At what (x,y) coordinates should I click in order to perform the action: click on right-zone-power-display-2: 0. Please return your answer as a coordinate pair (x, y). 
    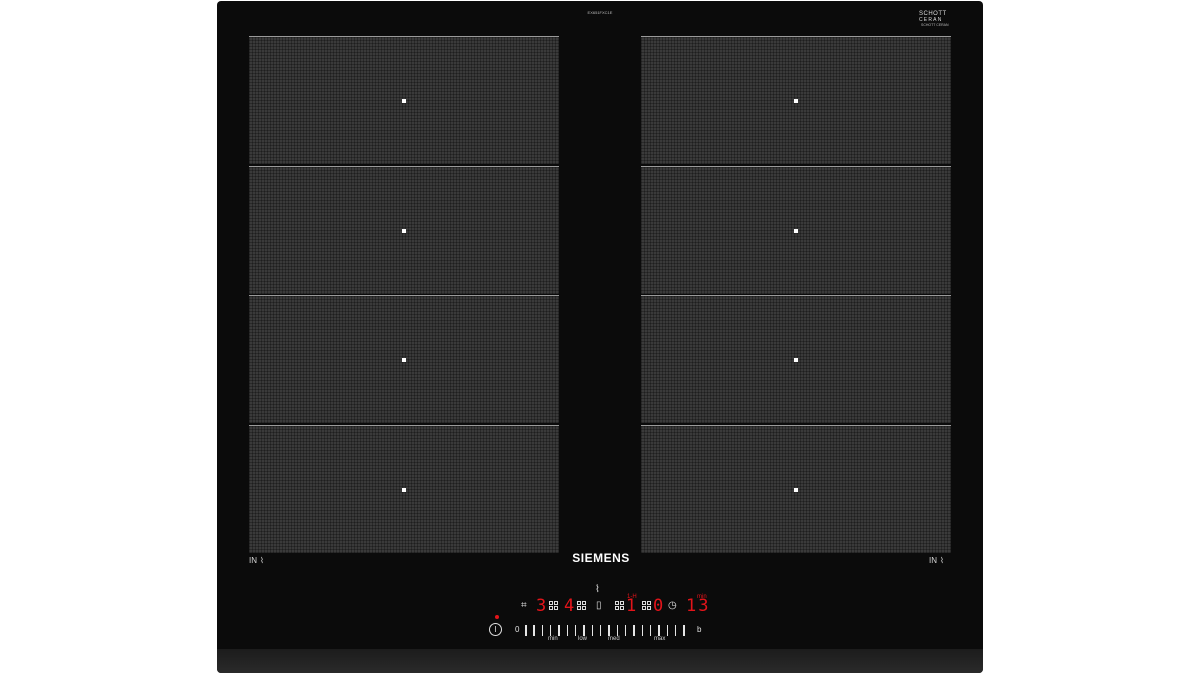
    Looking at the image, I should click on (658, 606).